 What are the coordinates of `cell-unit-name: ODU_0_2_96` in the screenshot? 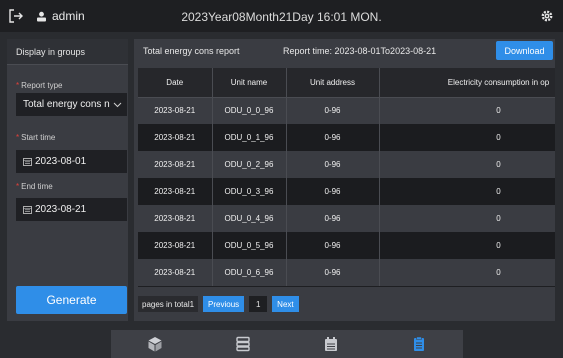 It's located at (249, 164).